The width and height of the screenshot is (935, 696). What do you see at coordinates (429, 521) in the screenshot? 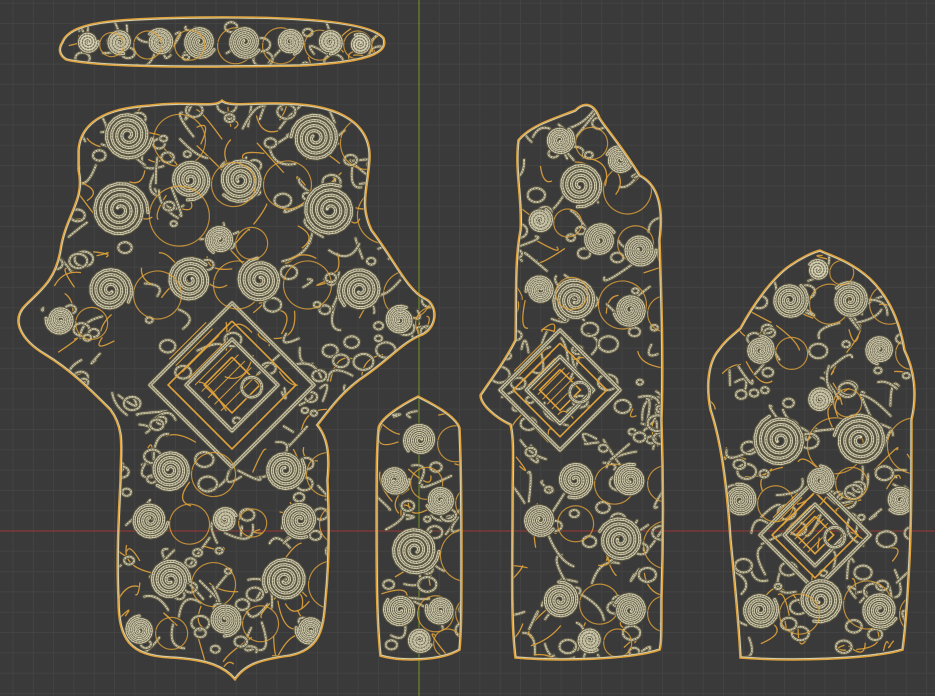
I see `lace-piece-narrow-strip` at bounding box center [429, 521].